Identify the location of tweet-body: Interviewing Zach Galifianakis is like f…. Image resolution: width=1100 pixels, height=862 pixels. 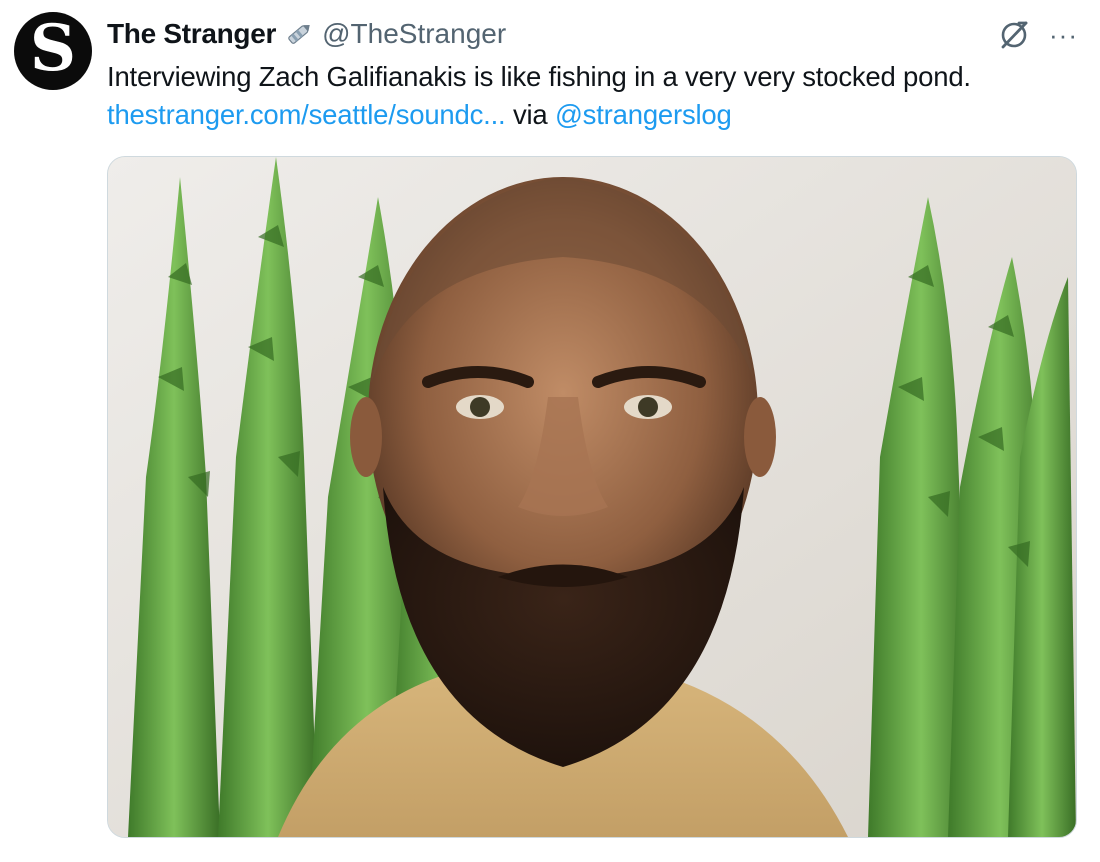
(539, 76).